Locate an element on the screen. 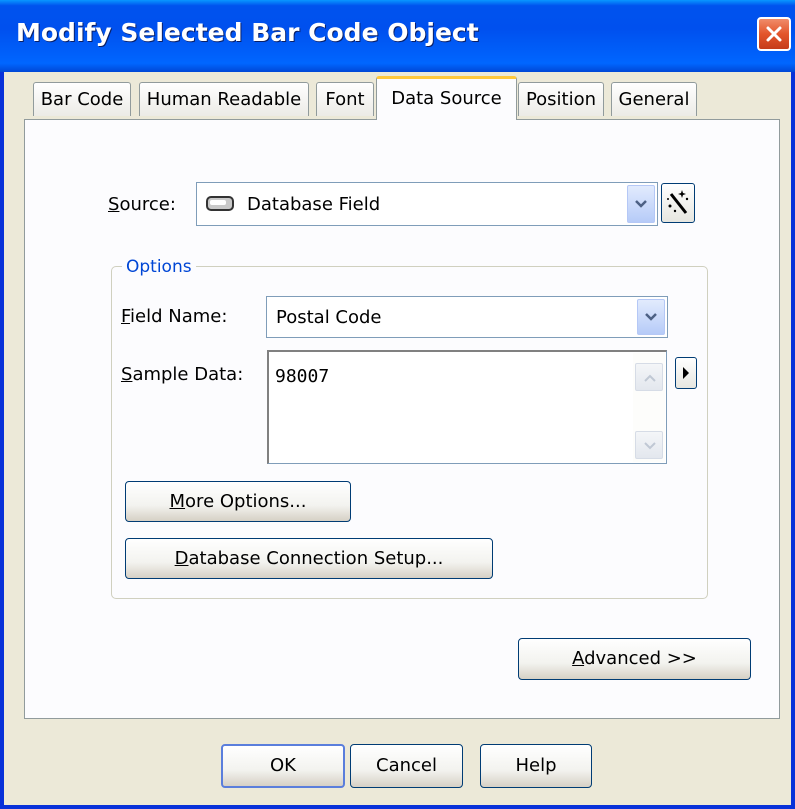  magic-wand-icon is located at coordinates (678, 202).